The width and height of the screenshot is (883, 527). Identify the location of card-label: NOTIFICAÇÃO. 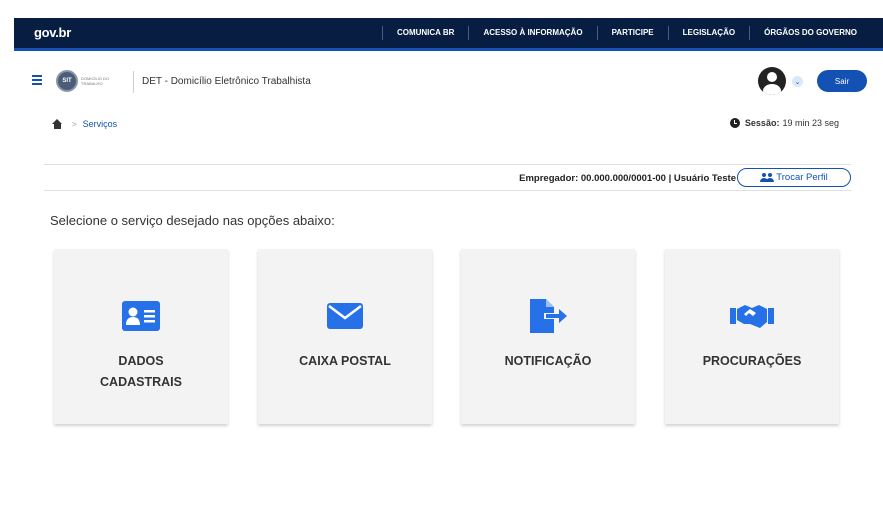
(548, 361).